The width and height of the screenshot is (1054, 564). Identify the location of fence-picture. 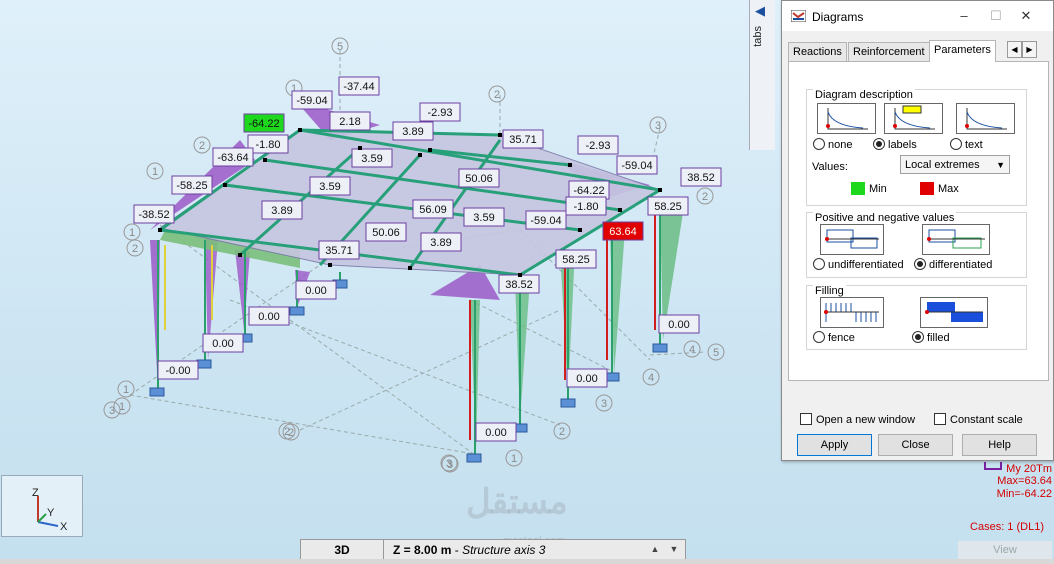
(852, 312).